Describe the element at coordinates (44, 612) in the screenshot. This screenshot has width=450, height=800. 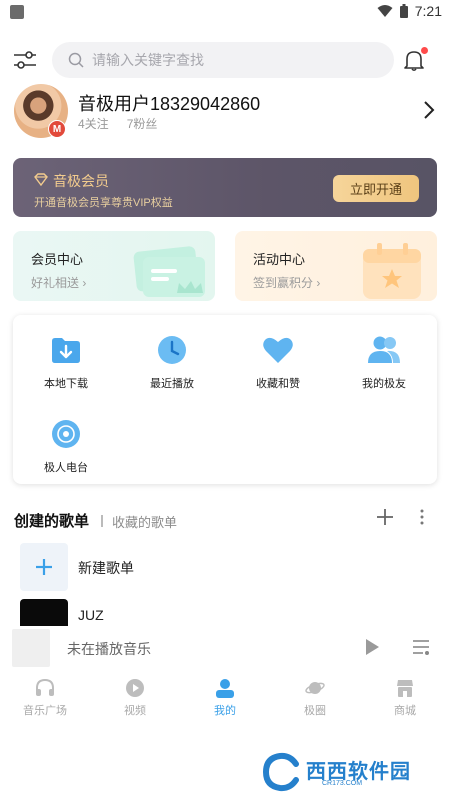
I see `album-cover` at that location.